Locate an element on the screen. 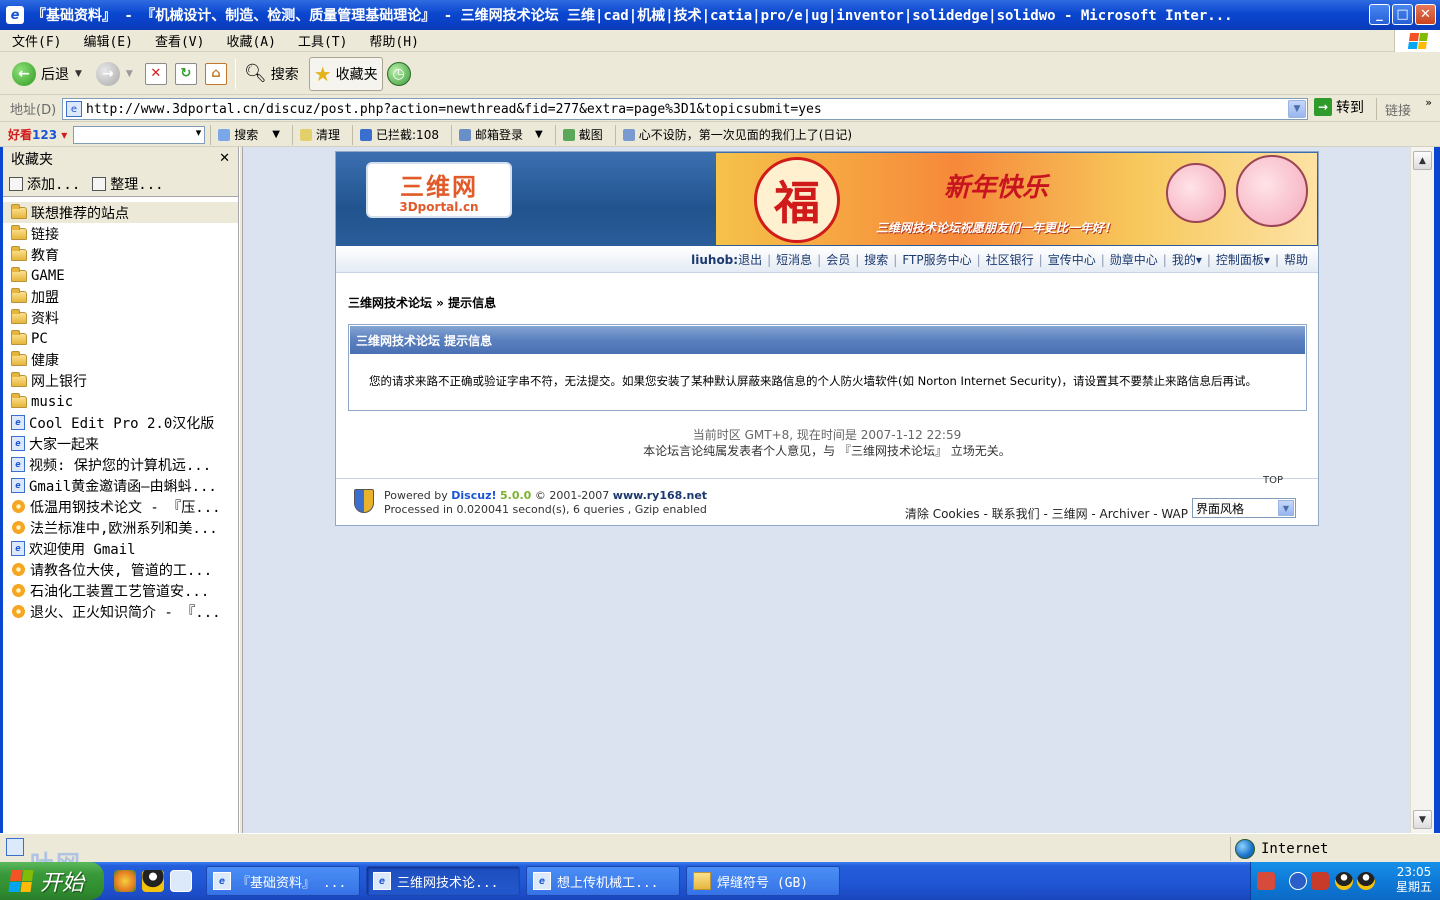  tray-qq-icon is located at coordinates (1344, 881).